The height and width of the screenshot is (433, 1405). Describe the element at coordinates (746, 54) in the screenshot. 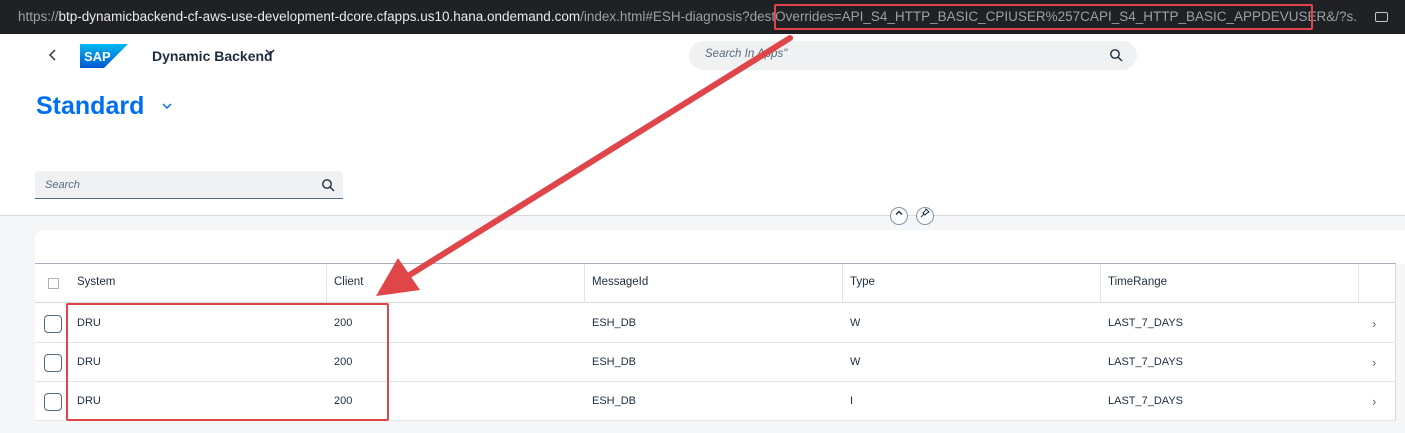

I see `shell-search-placeholder: Search In Apps"` at that location.